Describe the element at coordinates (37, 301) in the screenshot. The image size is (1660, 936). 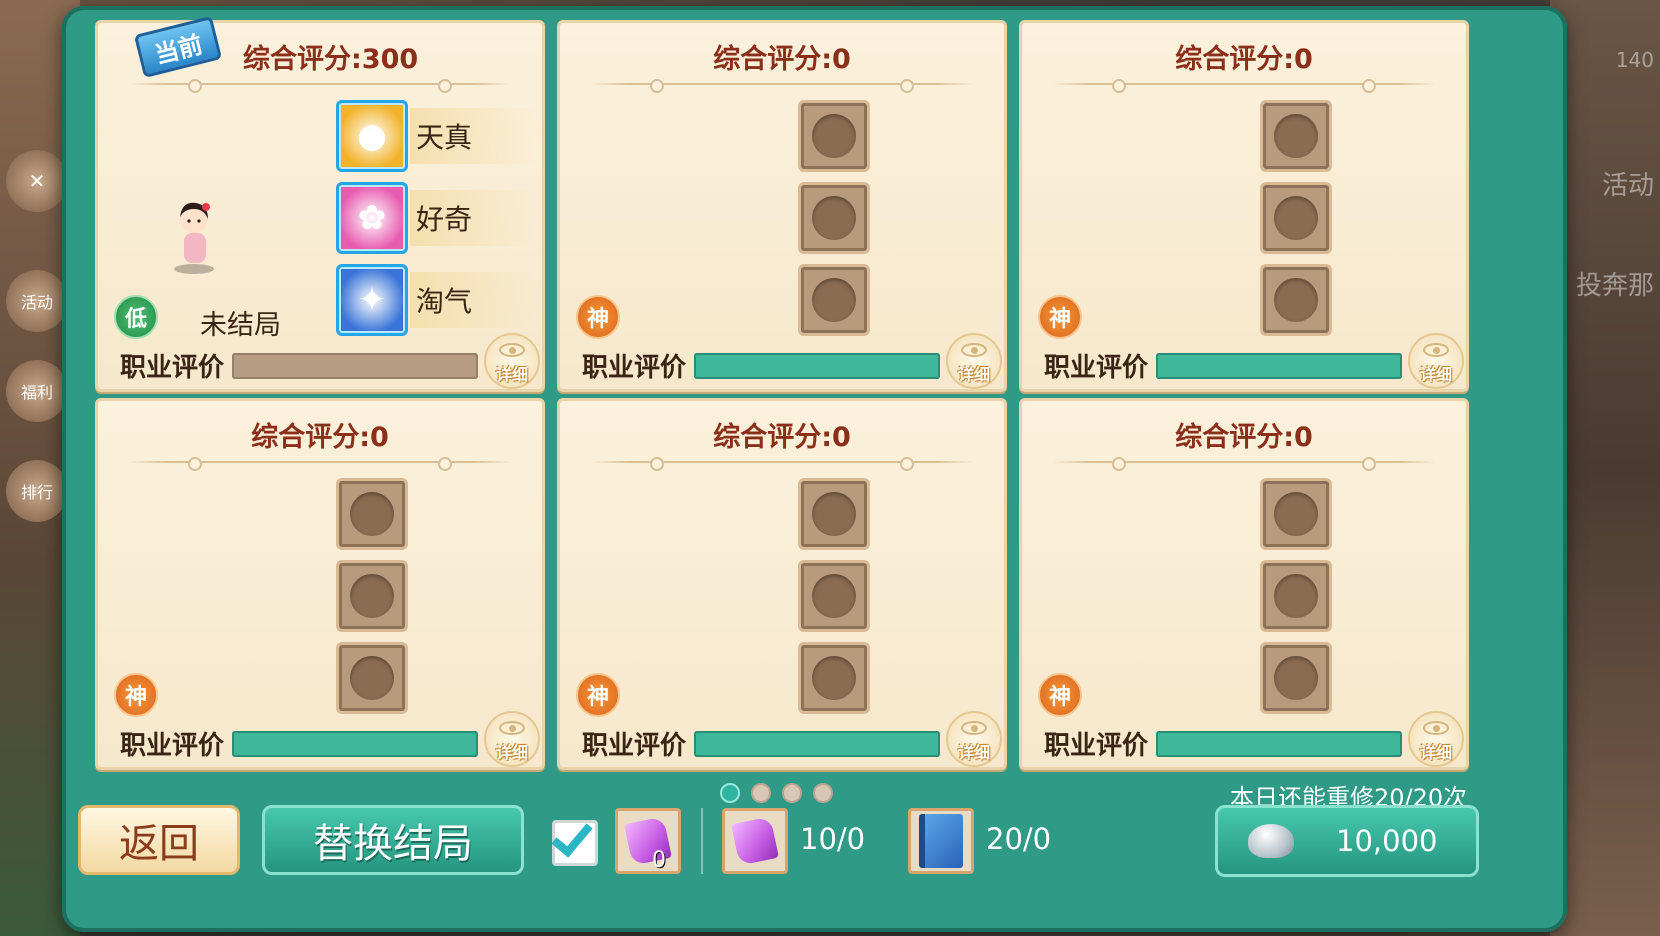
I see `bg-activity-icon: 活动` at that location.